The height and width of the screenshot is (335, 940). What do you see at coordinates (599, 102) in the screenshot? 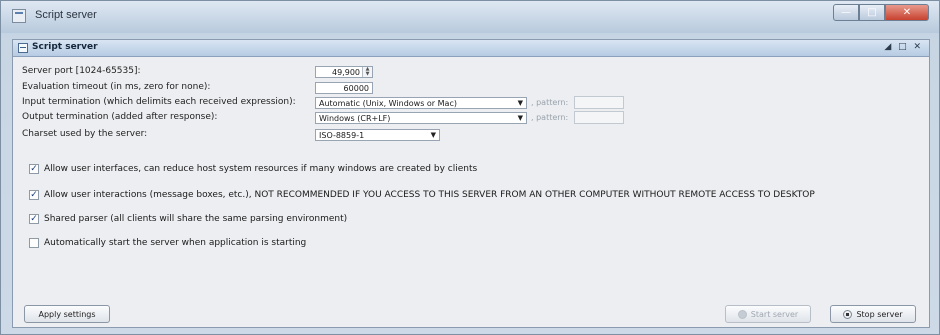
I see `input-pattern-field` at bounding box center [599, 102].